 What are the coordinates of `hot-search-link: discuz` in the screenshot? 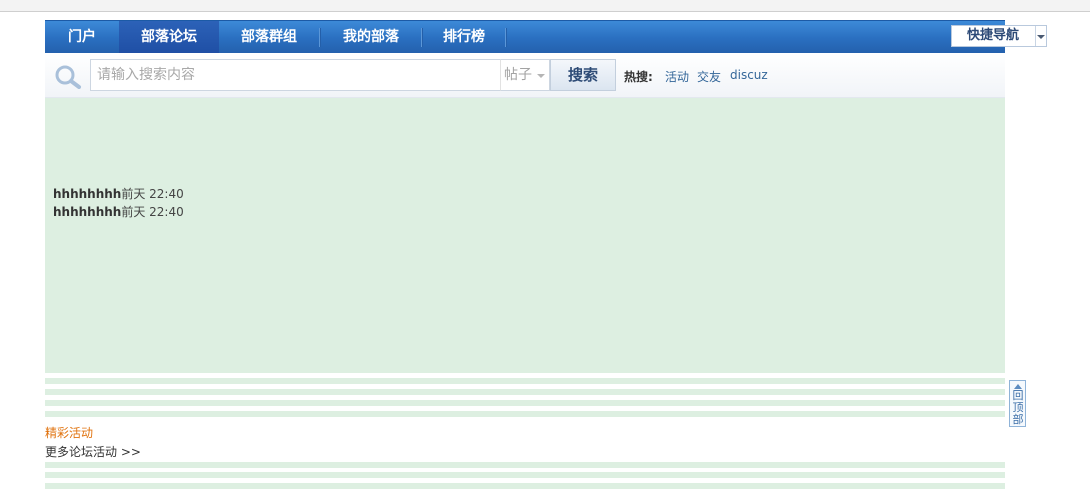 It's located at (749, 75).